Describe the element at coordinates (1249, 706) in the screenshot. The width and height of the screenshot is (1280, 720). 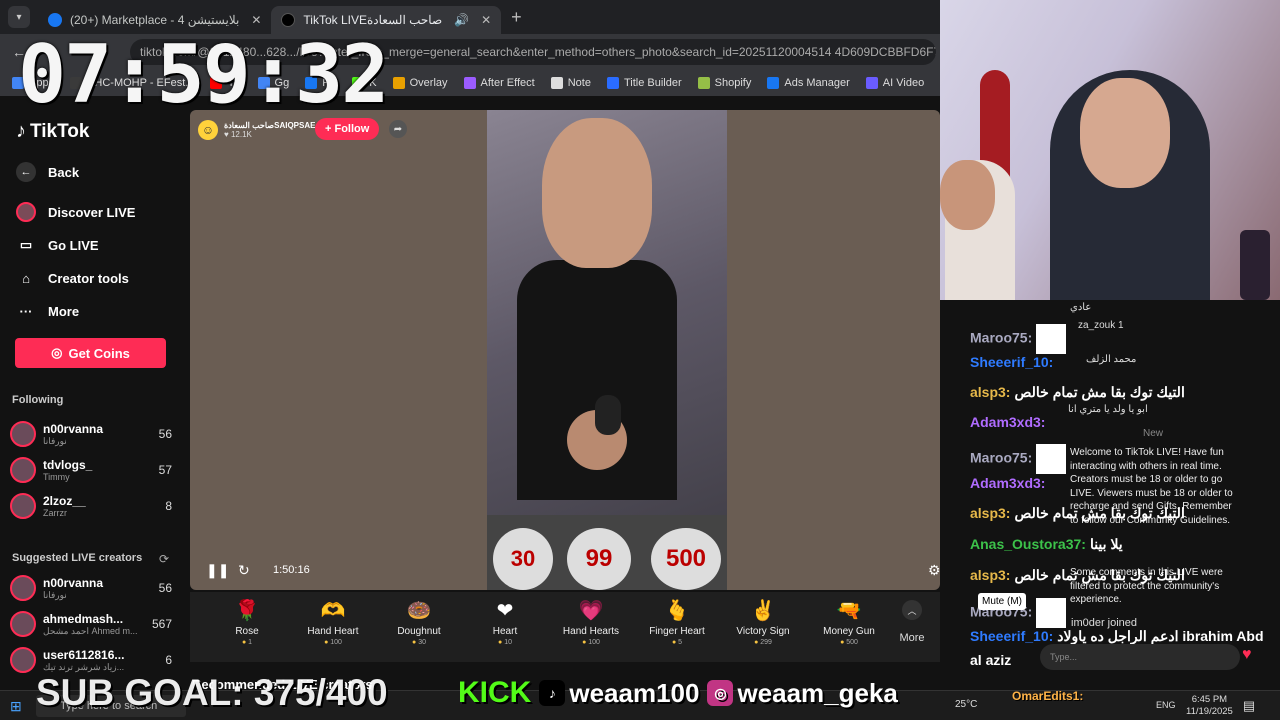
I see `notification-icon: ▤` at that location.